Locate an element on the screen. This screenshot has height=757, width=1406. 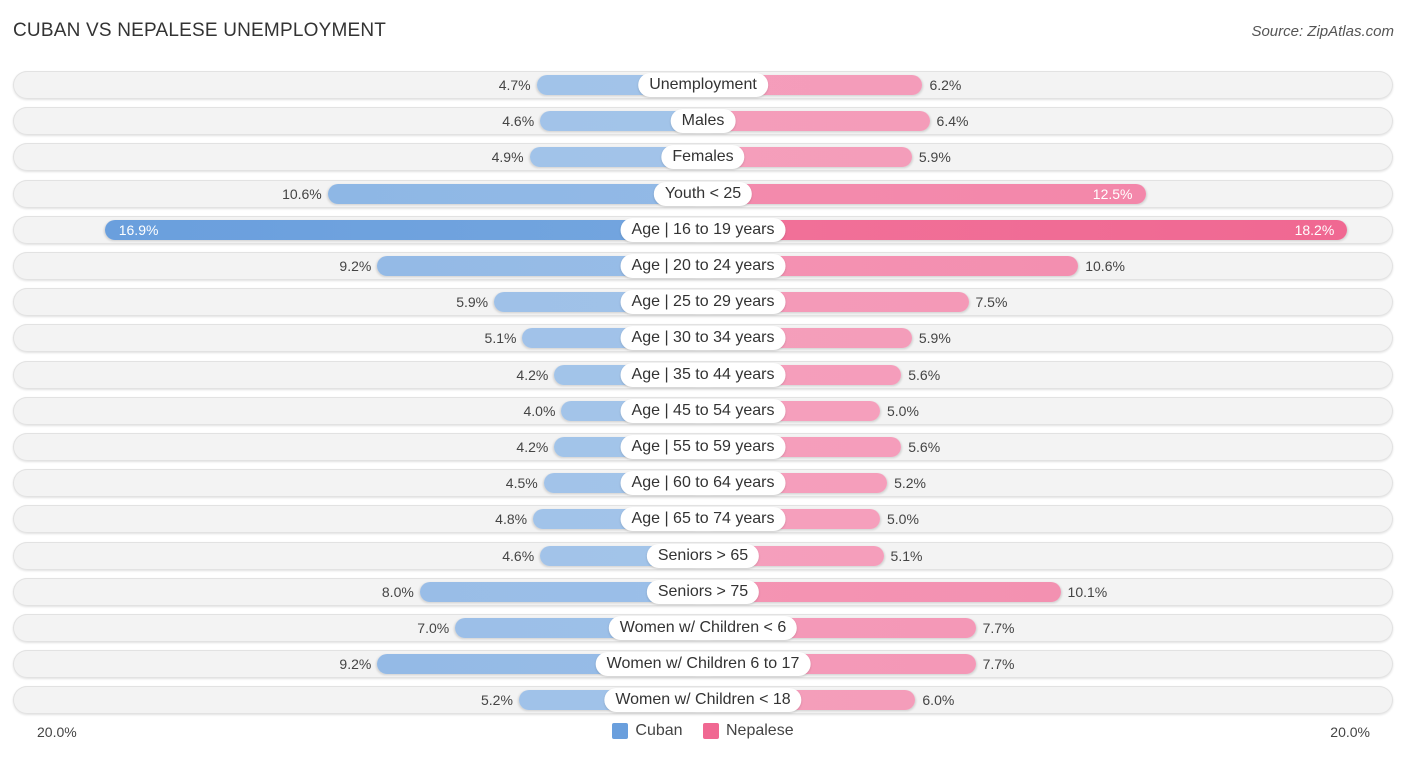
category-label: Unemployment is located at coordinates (703, 85).